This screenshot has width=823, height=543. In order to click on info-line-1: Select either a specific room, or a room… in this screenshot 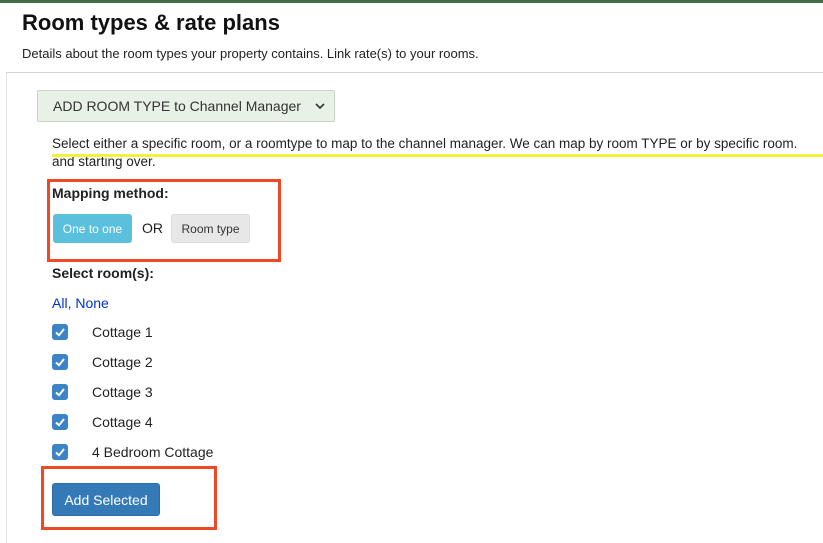, I will do `click(425, 143)`.